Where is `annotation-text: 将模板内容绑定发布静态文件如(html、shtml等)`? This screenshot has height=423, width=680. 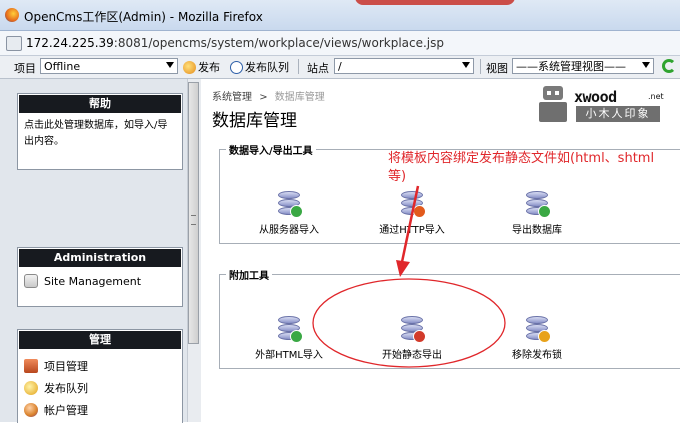 annotation-text: 将模板内容绑定发布静态文件如(html、shtml等) is located at coordinates (521, 167).